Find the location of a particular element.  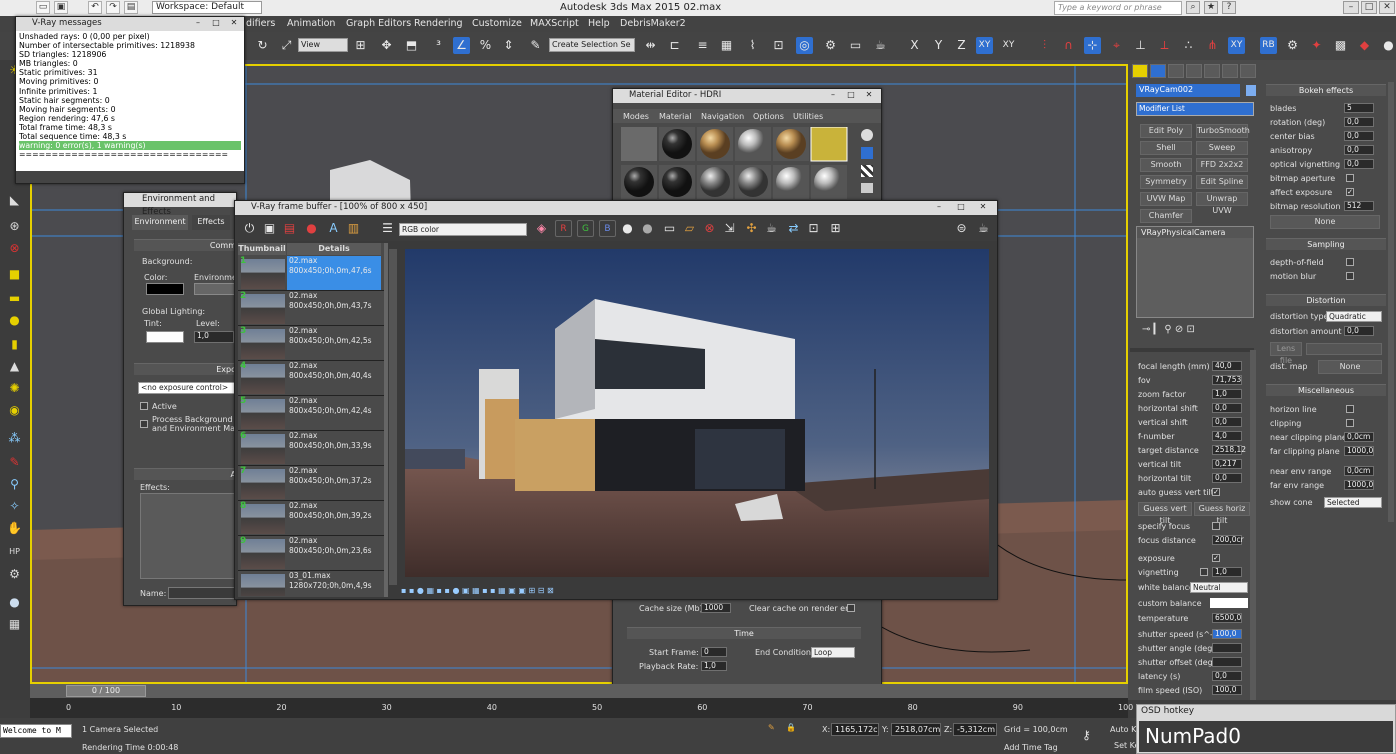

vfb-settings-icon: ⊜ is located at coordinates (961, 228).